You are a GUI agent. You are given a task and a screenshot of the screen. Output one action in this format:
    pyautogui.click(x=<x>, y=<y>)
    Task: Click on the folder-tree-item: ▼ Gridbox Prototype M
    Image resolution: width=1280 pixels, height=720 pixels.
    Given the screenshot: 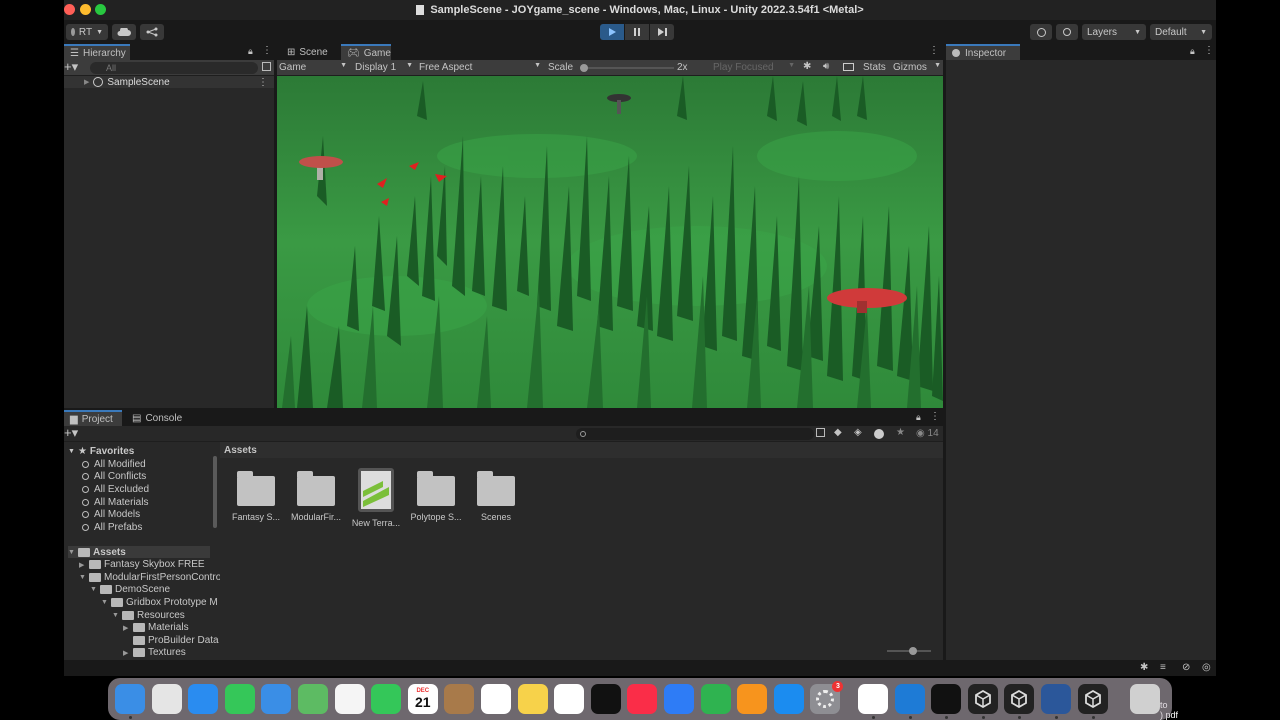 What is the action you would take?
    pyautogui.click(x=159, y=602)
    